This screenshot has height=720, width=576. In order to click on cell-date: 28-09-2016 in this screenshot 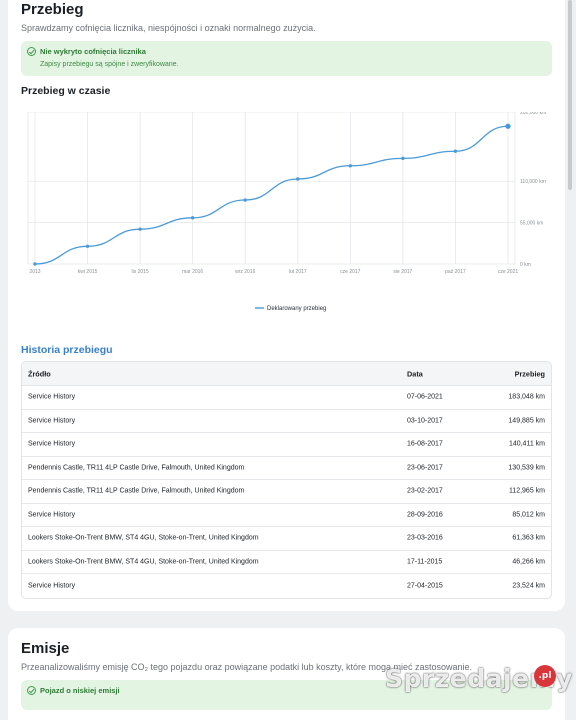, I will do `click(425, 515)`.